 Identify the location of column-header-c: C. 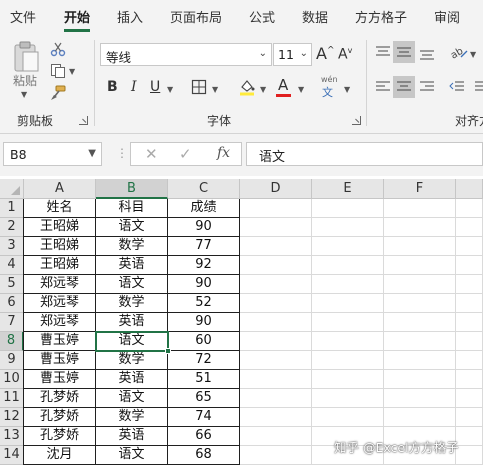
(204, 189).